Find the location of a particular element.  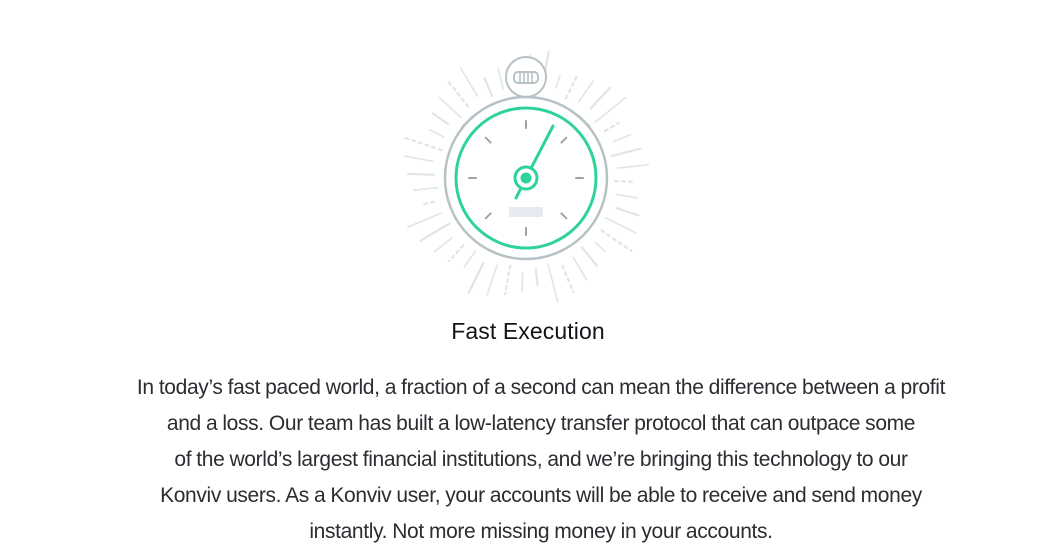

stopwatch-icon is located at coordinates (526, 176).